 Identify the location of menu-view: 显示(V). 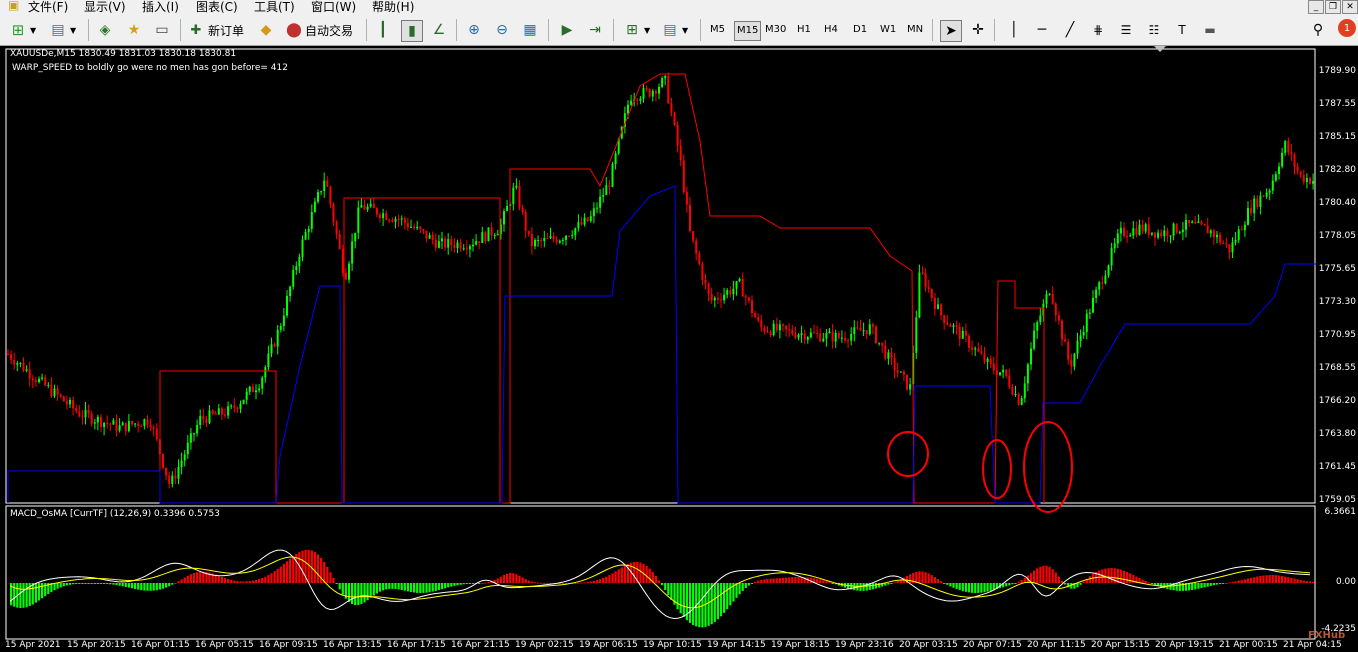
(105, 7).